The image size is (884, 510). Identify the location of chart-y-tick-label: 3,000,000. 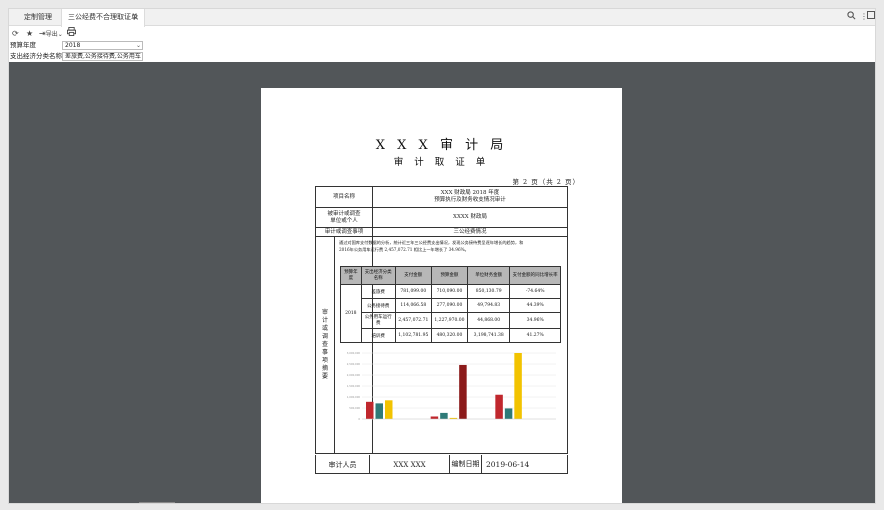
(354, 353).